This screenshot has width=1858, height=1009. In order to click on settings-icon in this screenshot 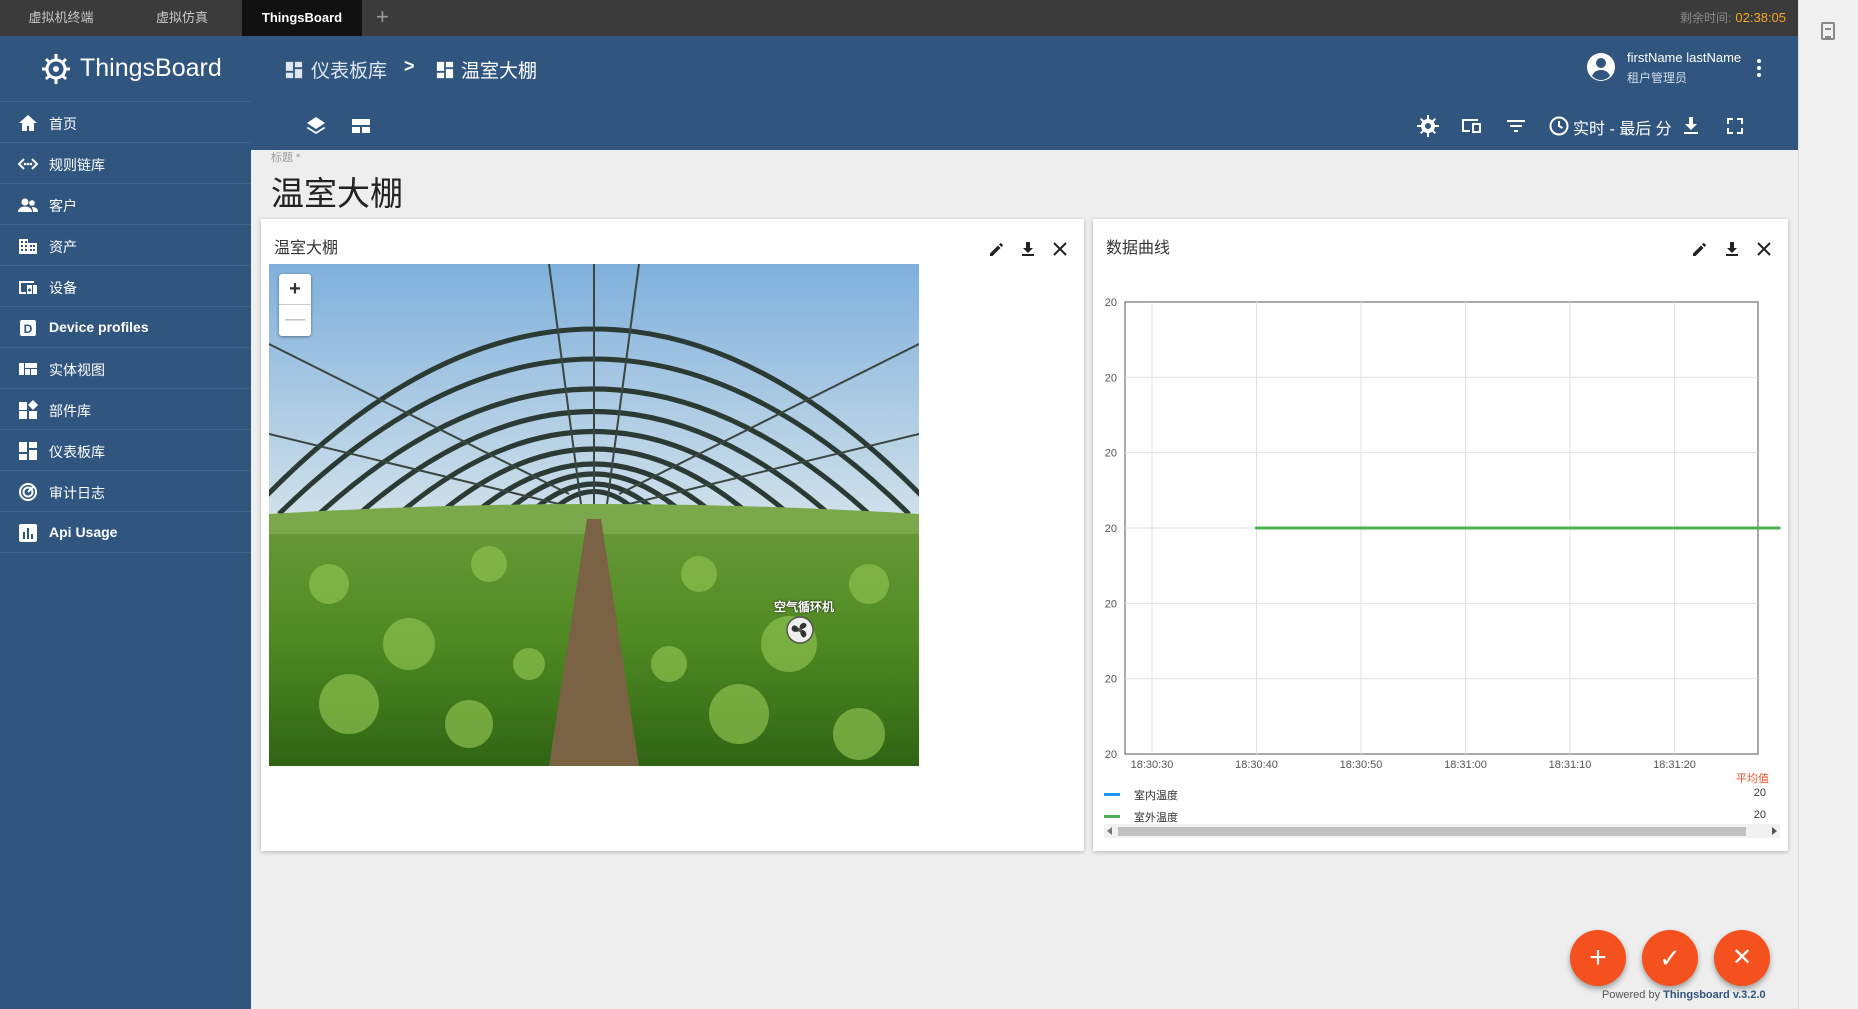, I will do `click(1428, 126)`.